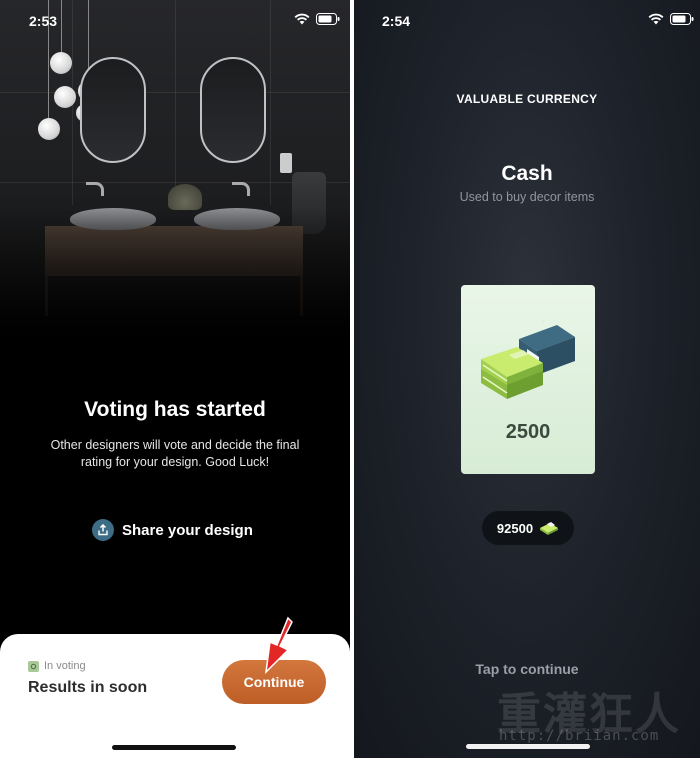 This screenshot has height=758, width=700. I want to click on cash-reward-amount: 2500, so click(528, 432).